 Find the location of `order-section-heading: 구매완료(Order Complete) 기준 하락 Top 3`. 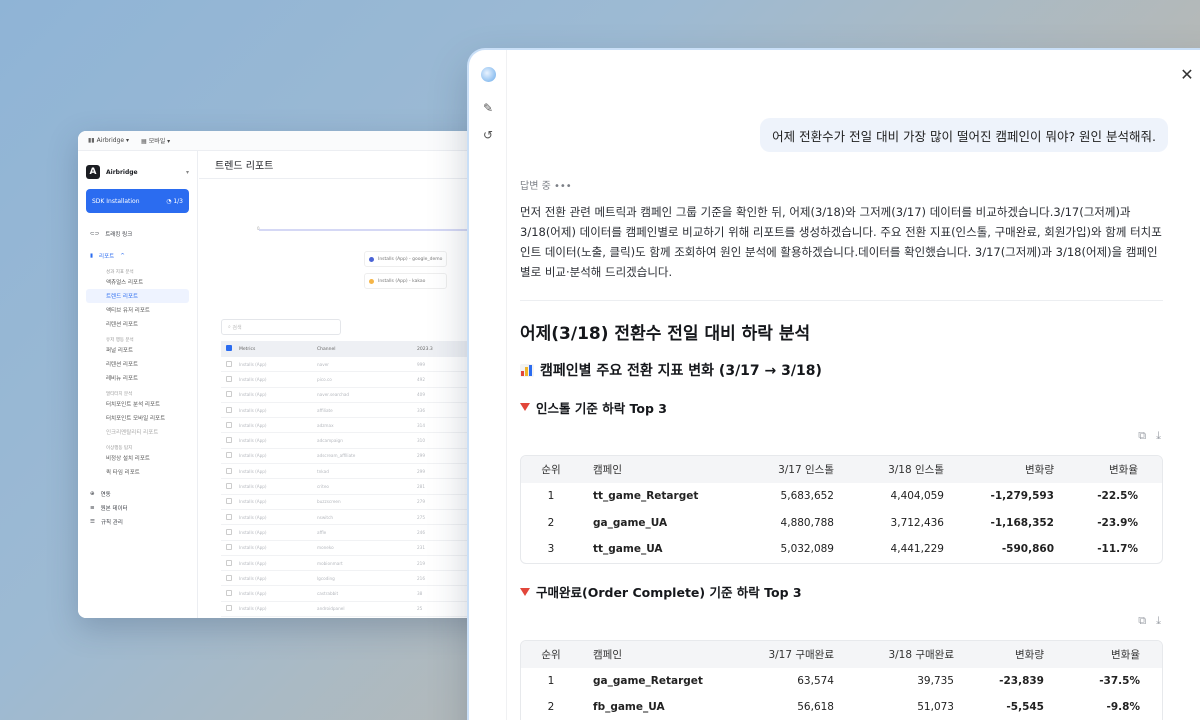

order-section-heading: 구매완료(Order Complete) 기준 하락 Top 3 is located at coordinates (841, 592).